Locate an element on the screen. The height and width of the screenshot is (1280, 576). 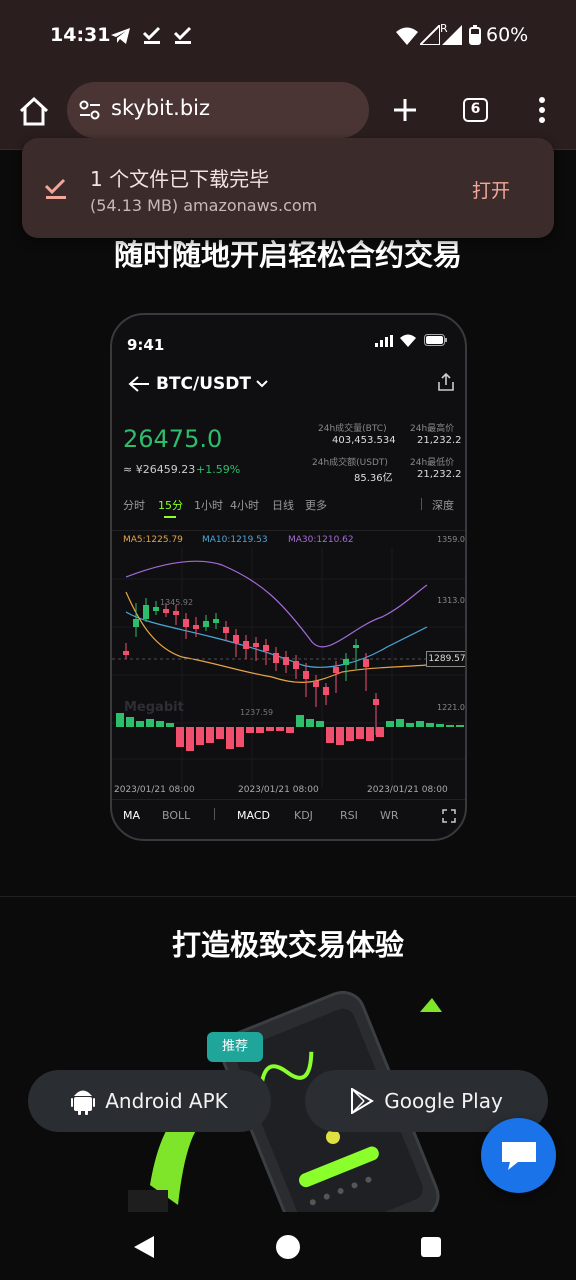
stat-value: 85.36亿 is located at coordinates (373, 478).